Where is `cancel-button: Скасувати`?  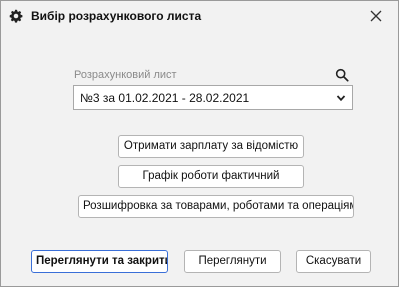 cancel-button: Скасувати is located at coordinates (333, 261).